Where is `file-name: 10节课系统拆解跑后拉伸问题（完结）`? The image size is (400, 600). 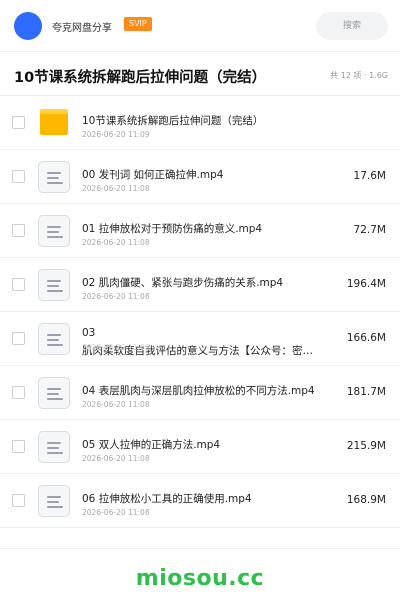
file-name: 10节课系统拆解跑后拉伸问题（完结） is located at coordinates (207, 120).